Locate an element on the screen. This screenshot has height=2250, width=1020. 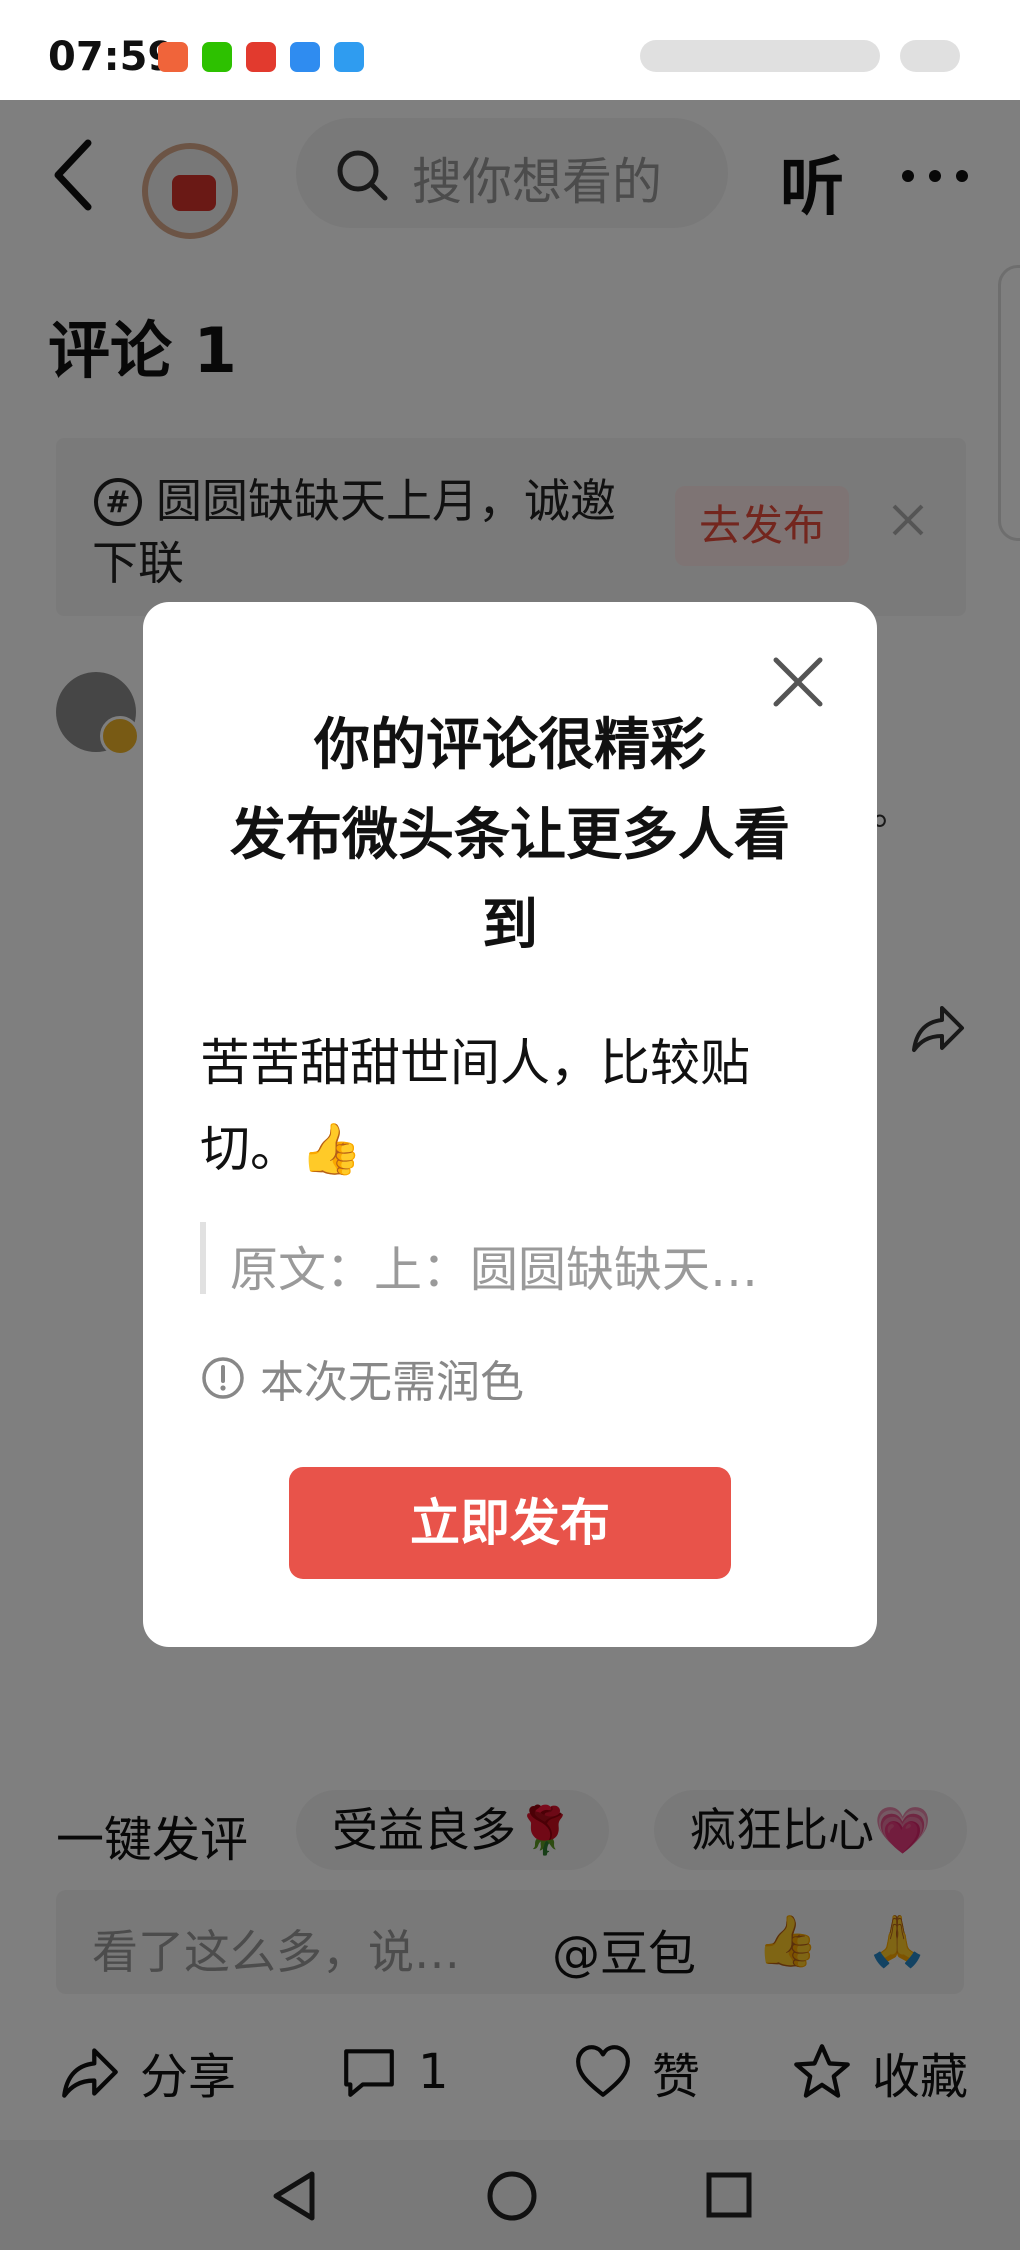
dialog-title-line2: 发布微头条让更多人看 is located at coordinates (510, 835).